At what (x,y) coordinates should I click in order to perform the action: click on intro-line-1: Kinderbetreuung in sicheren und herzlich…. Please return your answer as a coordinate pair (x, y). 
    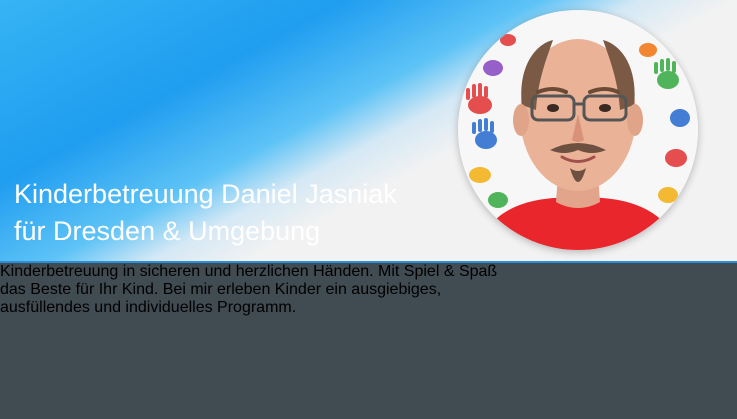
    Looking at the image, I should click on (249, 271).